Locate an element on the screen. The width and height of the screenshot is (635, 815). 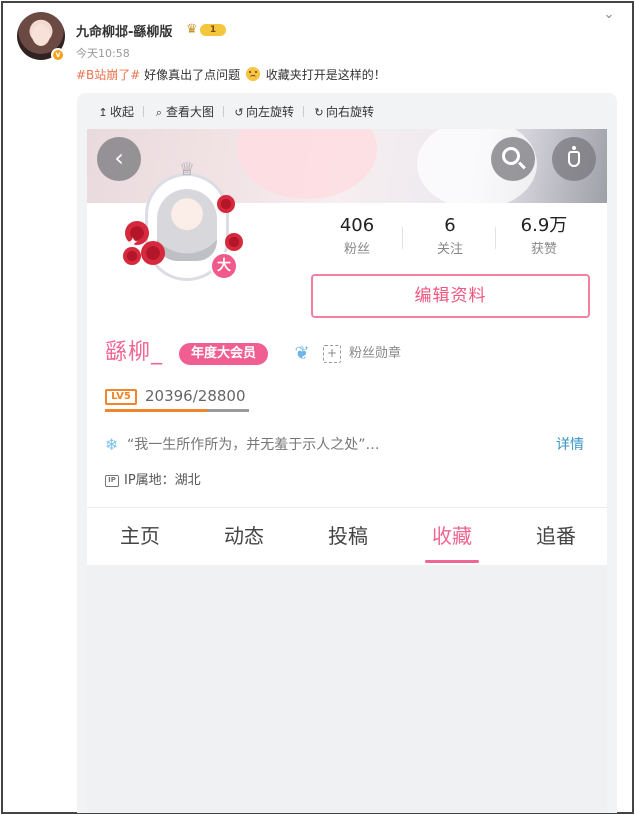
profile-avatar: ♕ ✦ 大 is located at coordinates (182, 226).